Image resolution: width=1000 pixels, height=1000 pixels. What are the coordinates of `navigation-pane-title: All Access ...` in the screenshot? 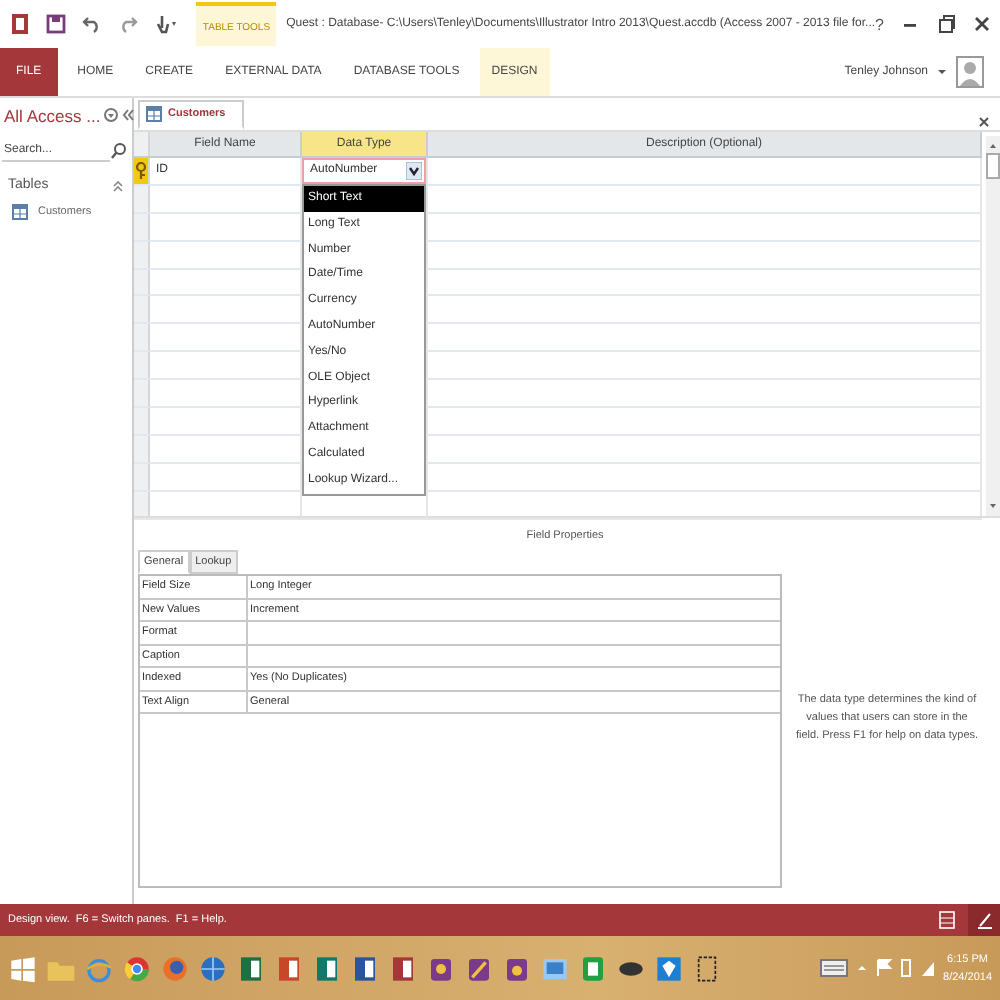 It's located at (52, 115).